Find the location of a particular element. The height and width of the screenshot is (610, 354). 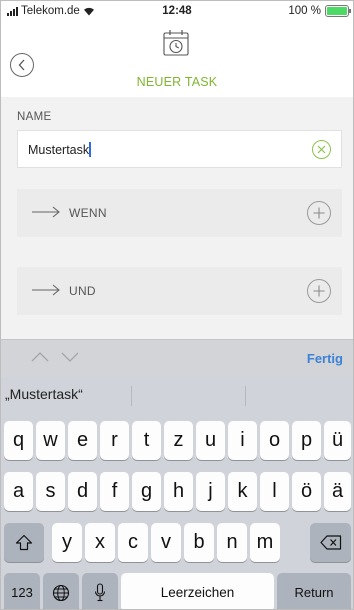

key-n: n is located at coordinates (232, 542).